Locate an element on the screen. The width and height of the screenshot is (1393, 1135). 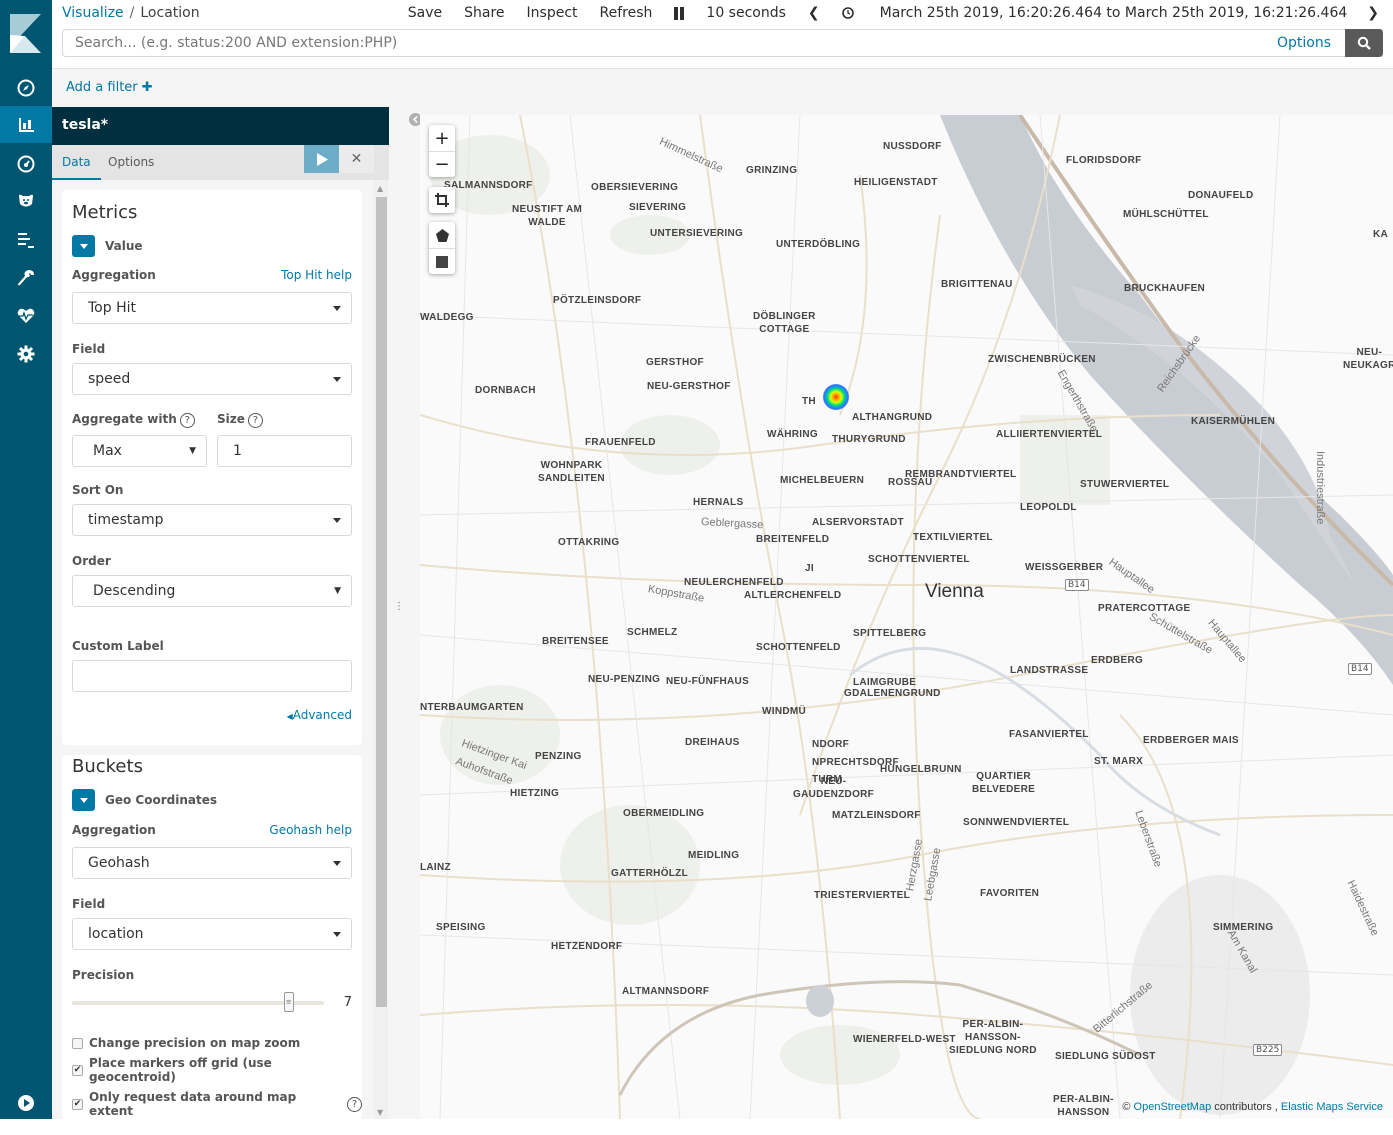
nav-collapse is located at coordinates (26, 1102).